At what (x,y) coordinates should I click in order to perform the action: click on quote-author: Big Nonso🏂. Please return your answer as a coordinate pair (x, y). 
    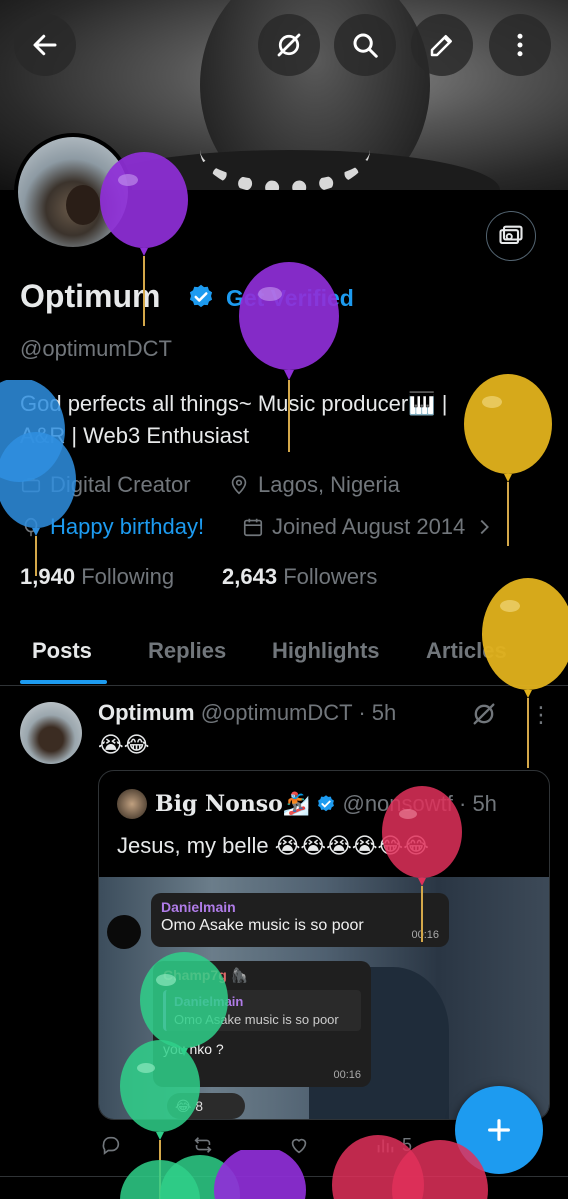
    Looking at the image, I should click on (233, 804).